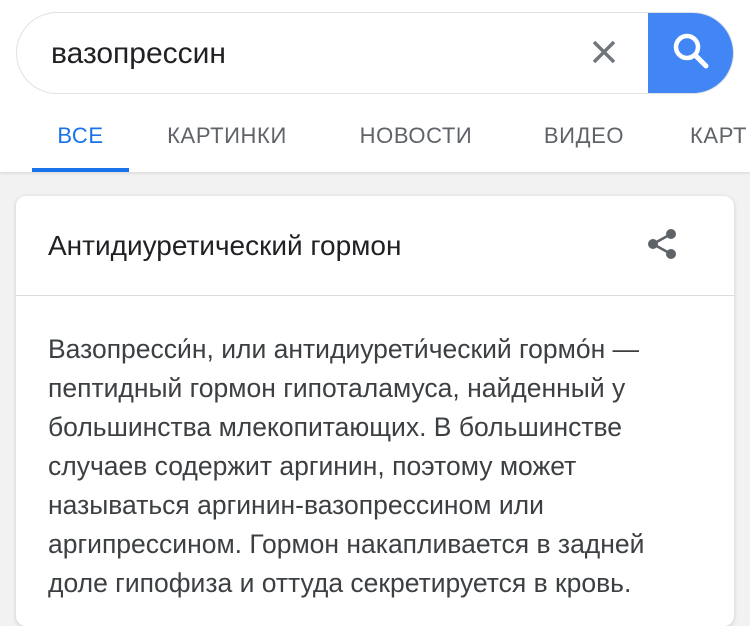  I want to click on tab-images: КАРТИНКИ, so click(227, 136).